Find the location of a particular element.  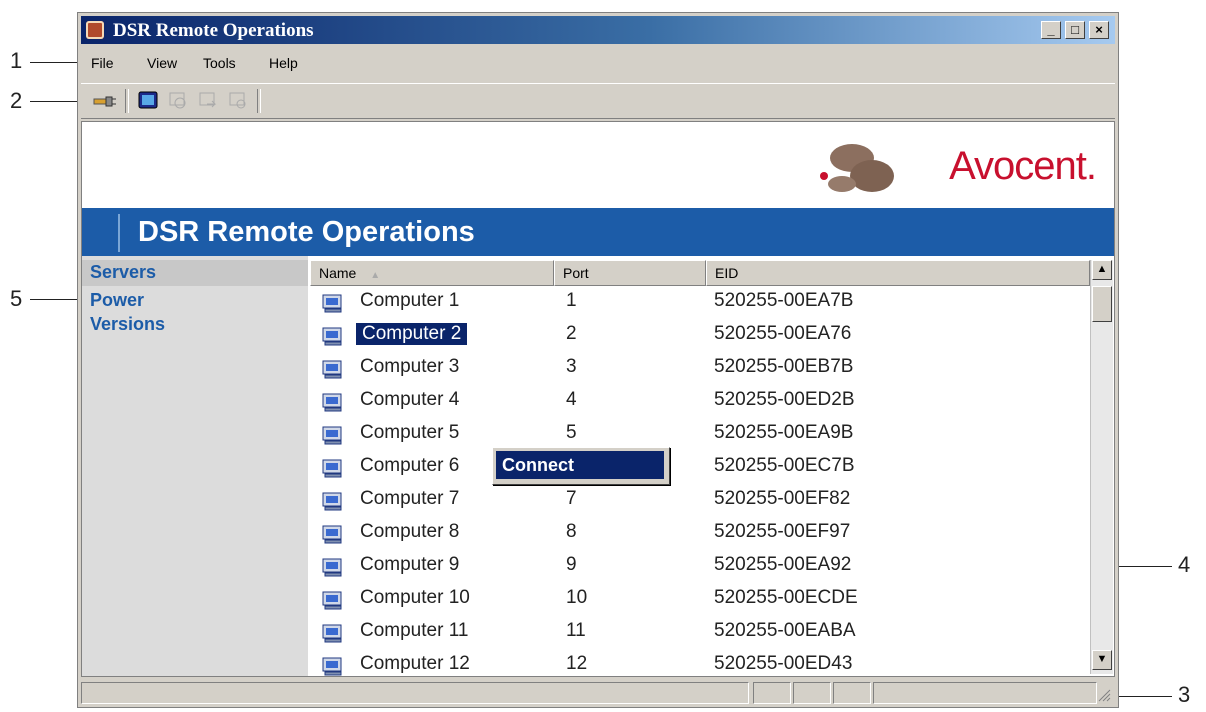

row-name: Computer 3 is located at coordinates (410, 366).